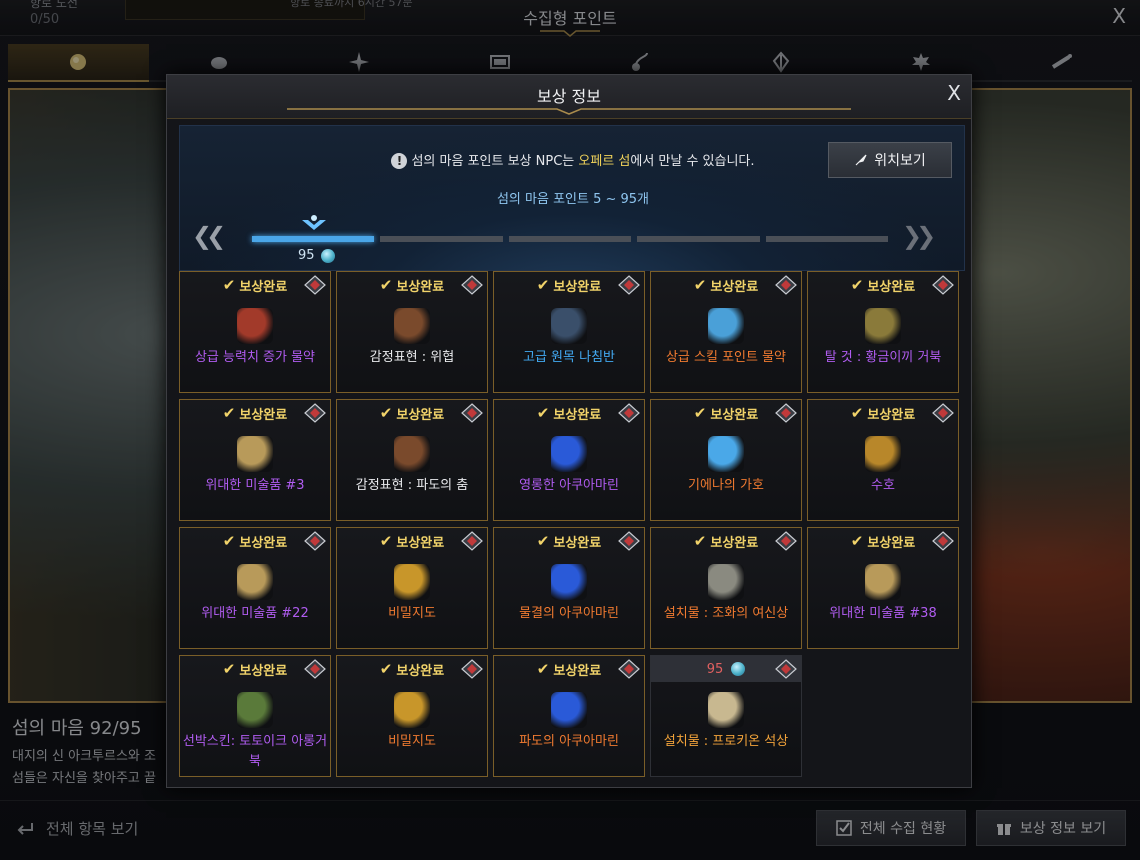 The image size is (1140, 860). I want to click on reward-item-name: 위대한 미술품 #38, so click(883, 613).